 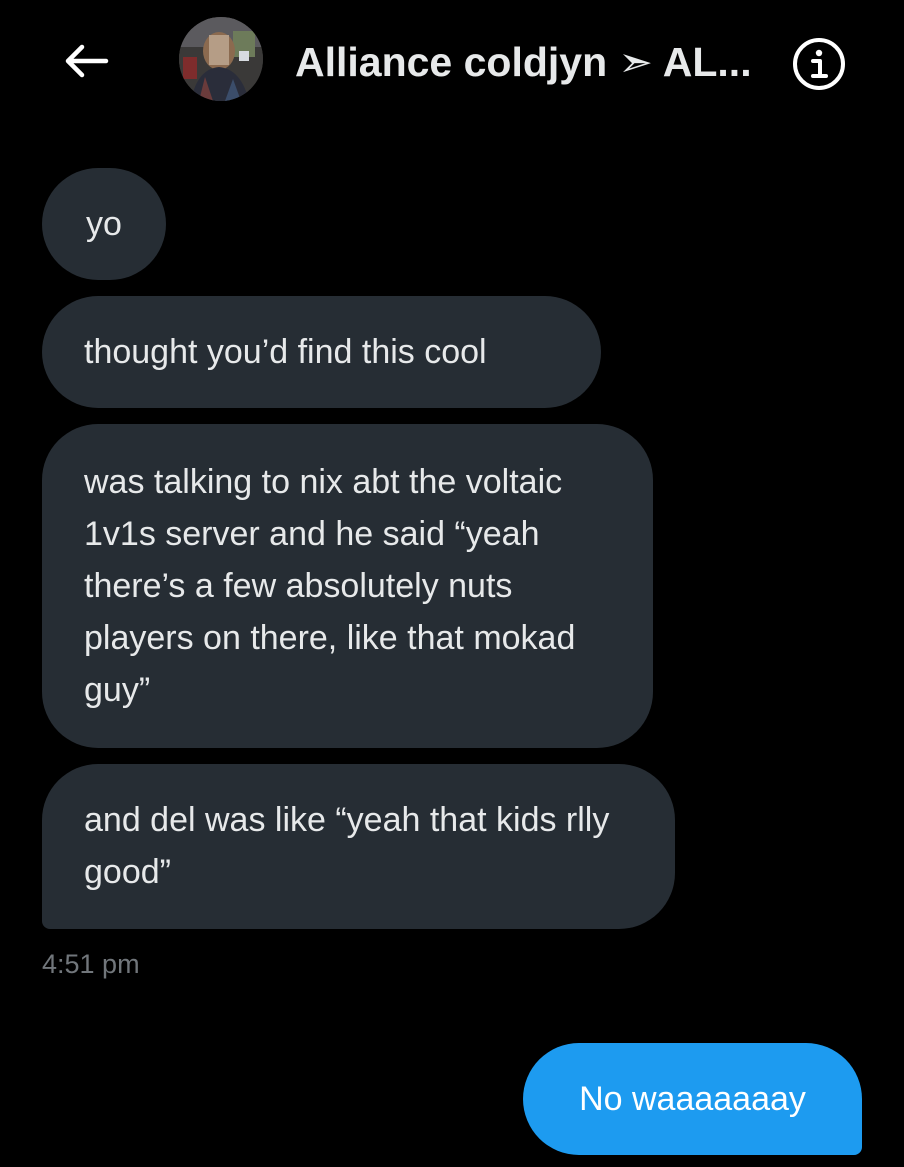 I want to click on arrow-left-icon, so click(x=87, y=61).